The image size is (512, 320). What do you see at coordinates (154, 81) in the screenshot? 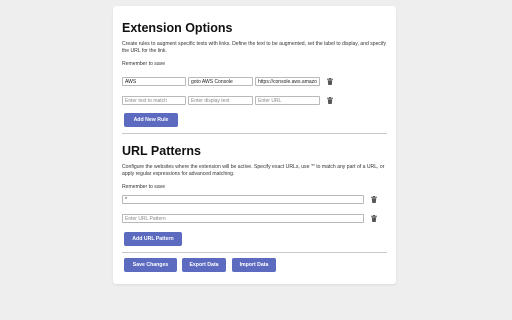
I see `rule-text-input` at bounding box center [154, 81].